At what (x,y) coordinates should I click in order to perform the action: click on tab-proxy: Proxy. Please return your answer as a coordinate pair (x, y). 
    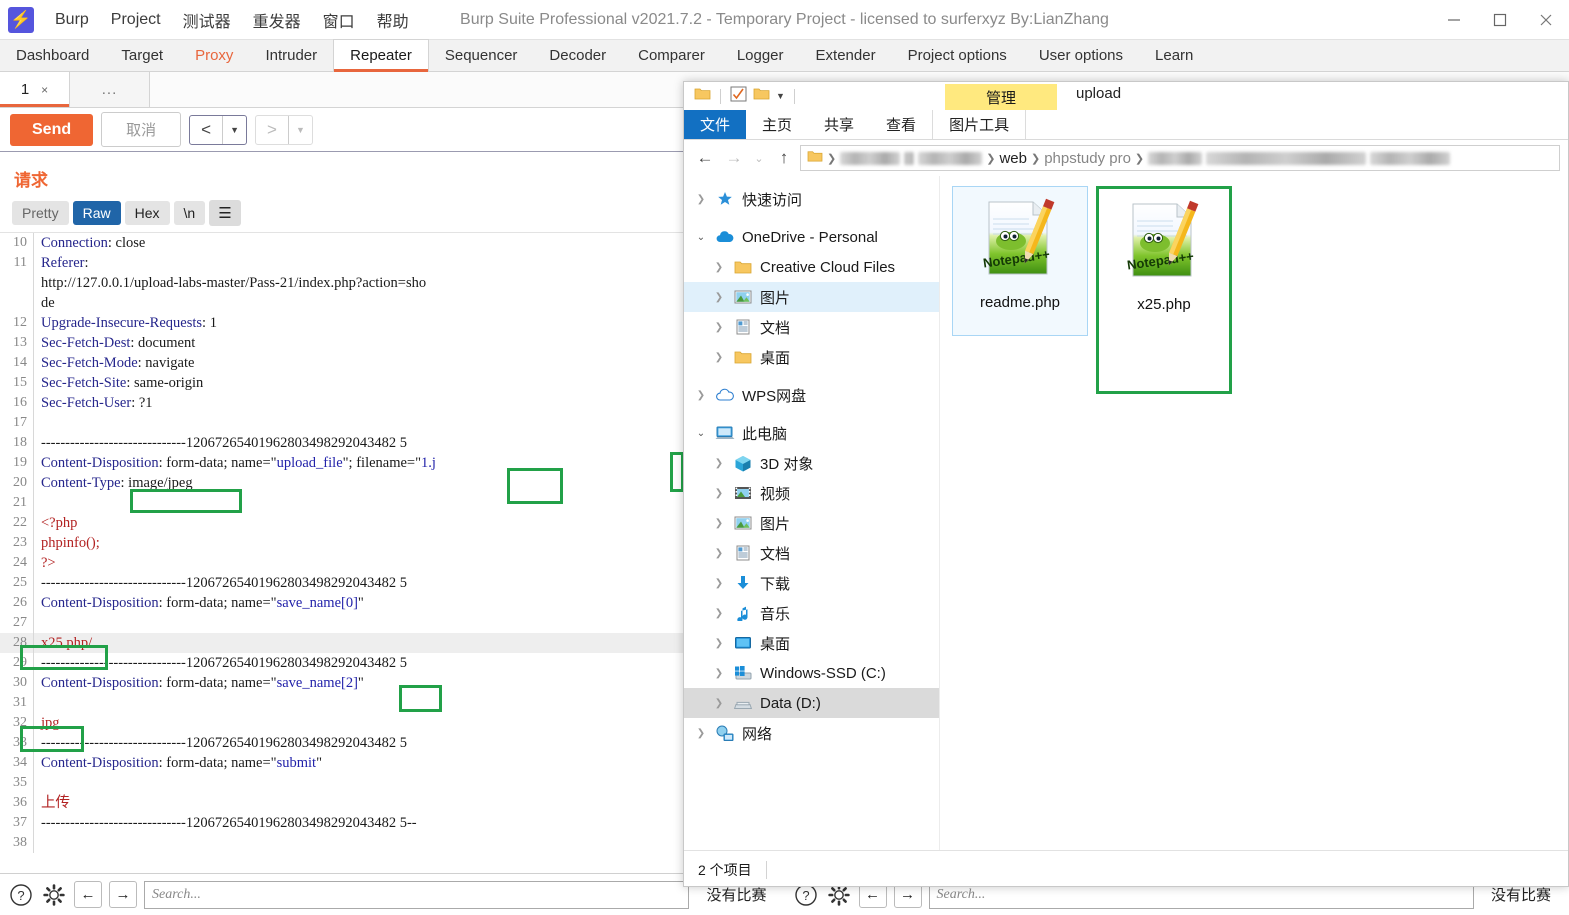
    Looking at the image, I should click on (214, 55).